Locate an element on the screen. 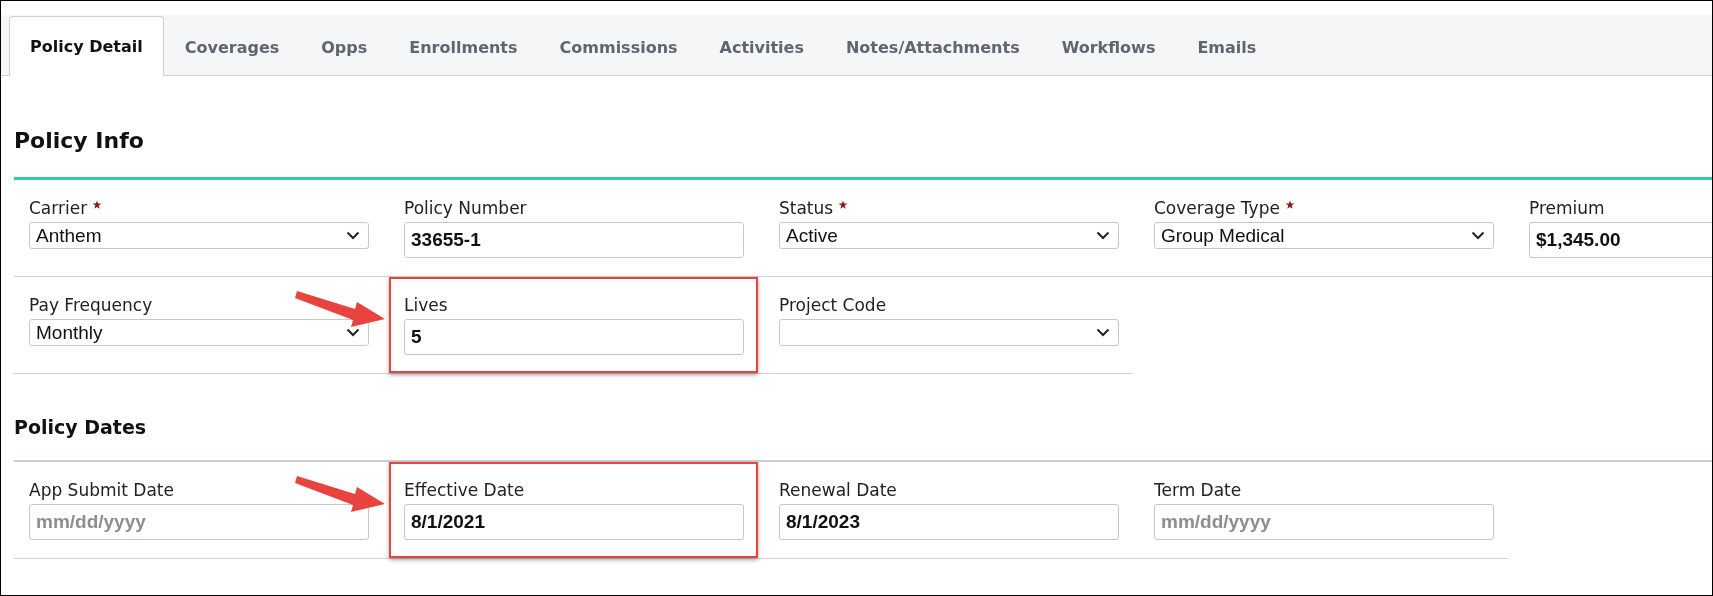 This screenshot has height=596, width=1713. field-label: Status is located at coordinates (806, 208).